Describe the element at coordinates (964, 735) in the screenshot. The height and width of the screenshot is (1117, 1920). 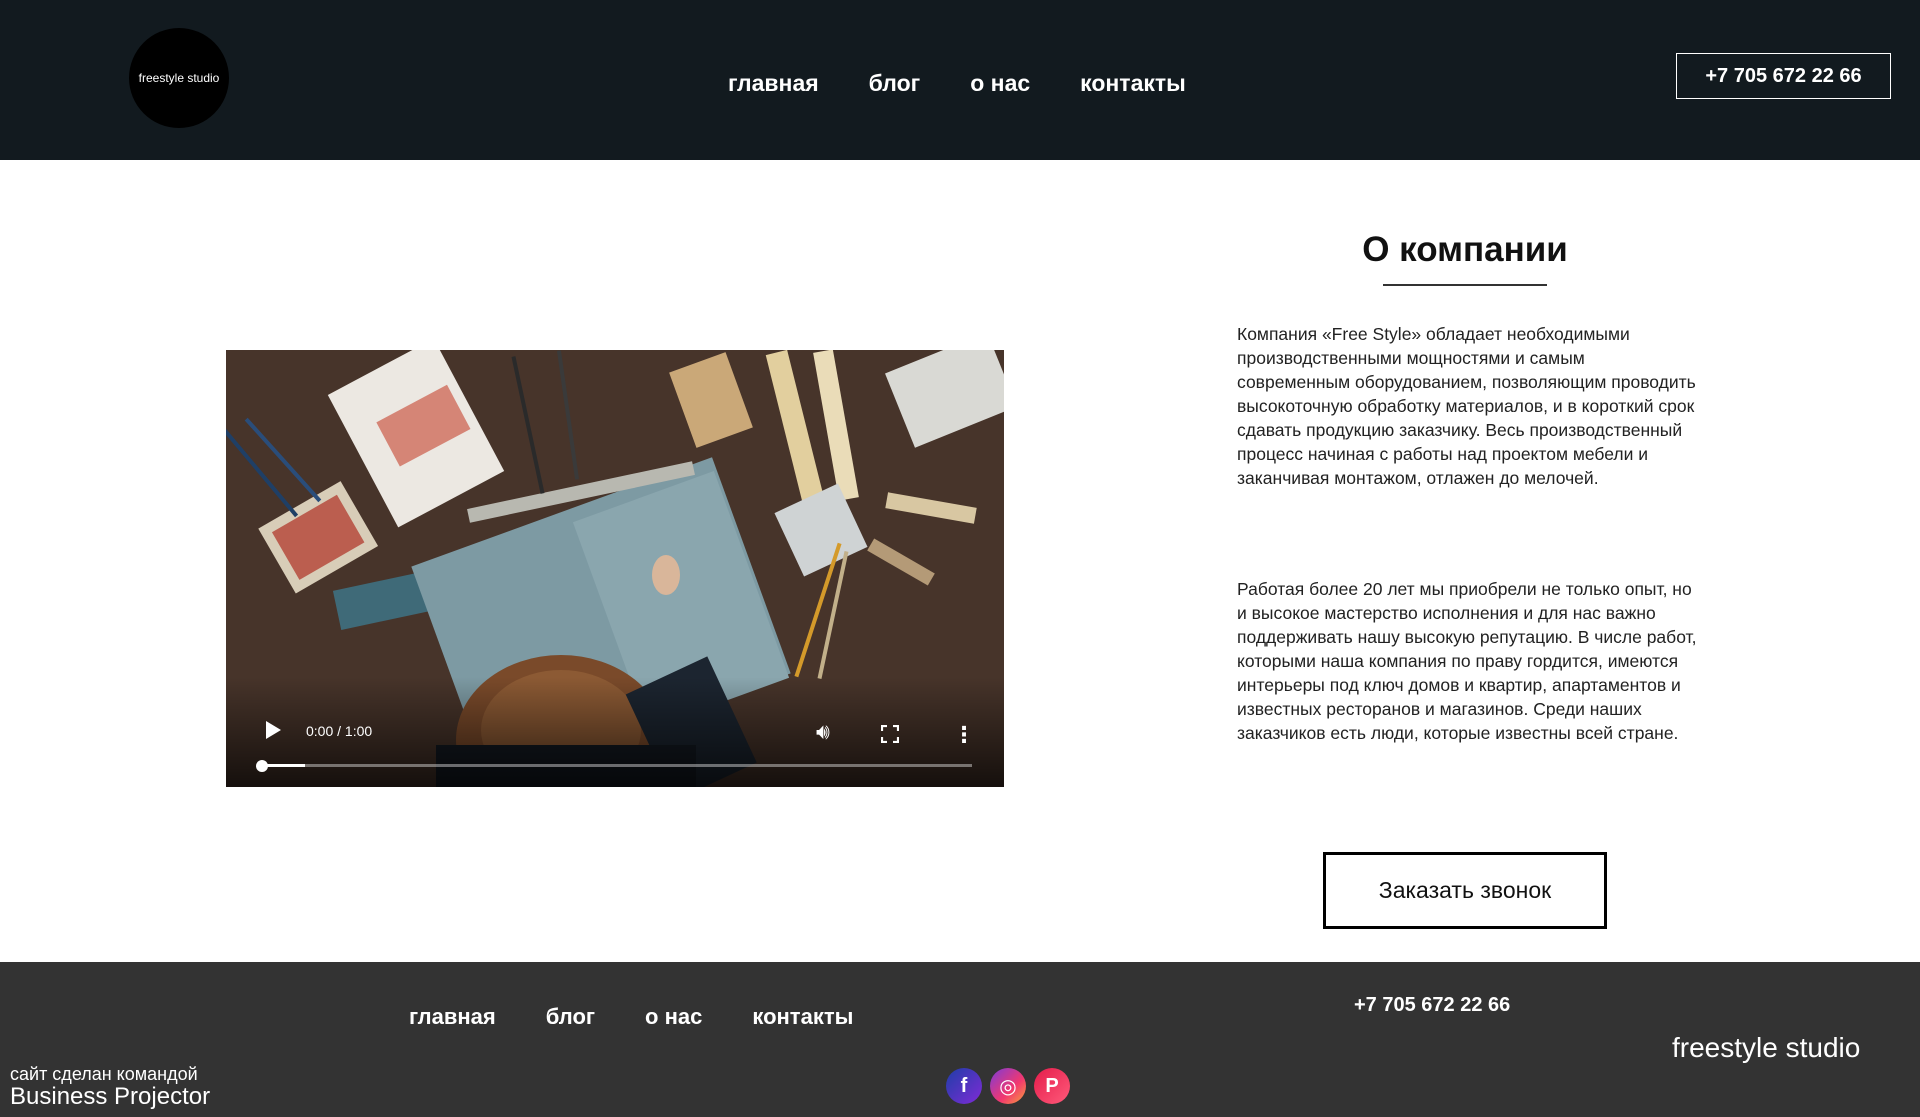
I see `more-options-icon: ⋮` at that location.